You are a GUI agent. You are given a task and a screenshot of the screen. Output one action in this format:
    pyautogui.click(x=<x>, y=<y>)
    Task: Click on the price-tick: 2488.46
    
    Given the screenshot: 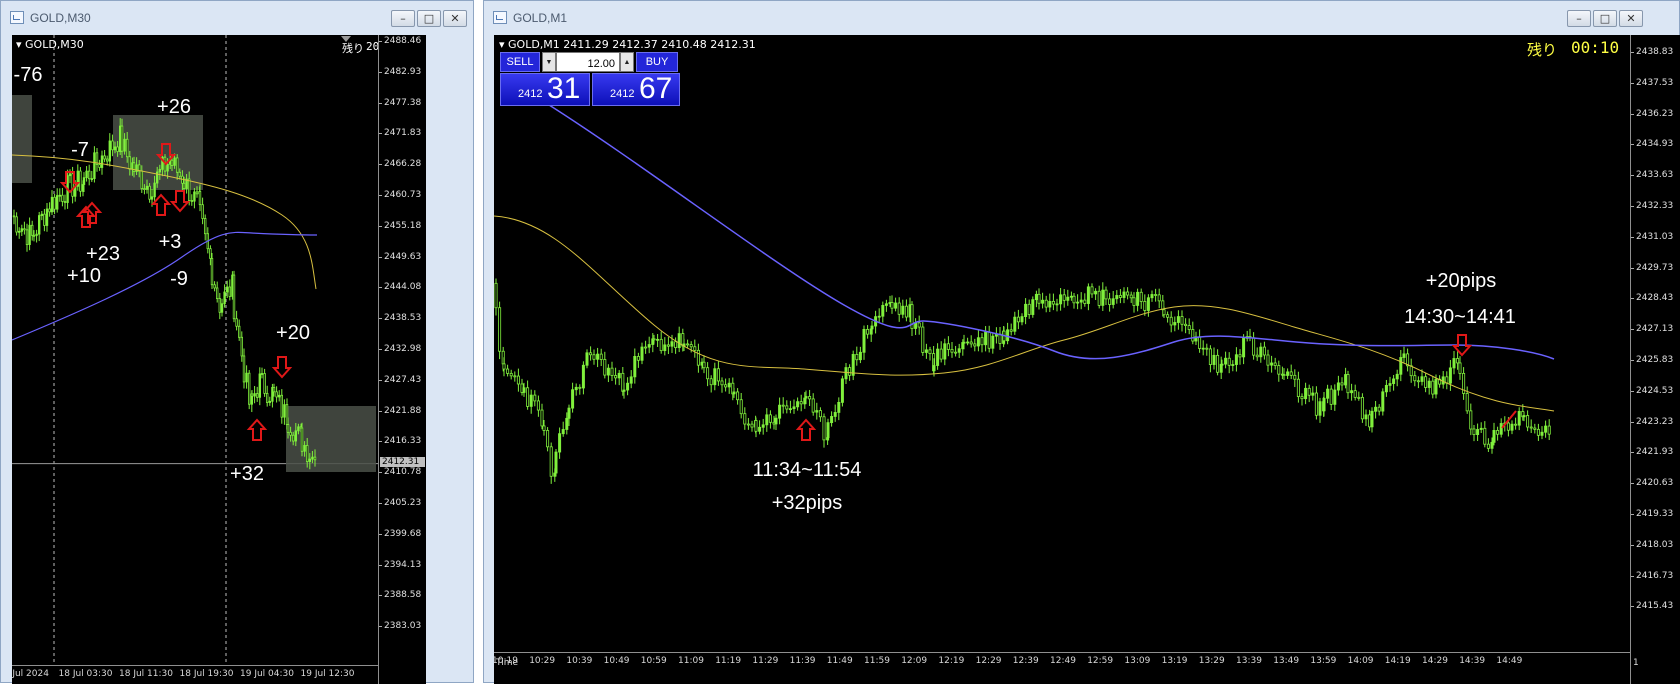 What is the action you would take?
    pyautogui.click(x=400, y=41)
    